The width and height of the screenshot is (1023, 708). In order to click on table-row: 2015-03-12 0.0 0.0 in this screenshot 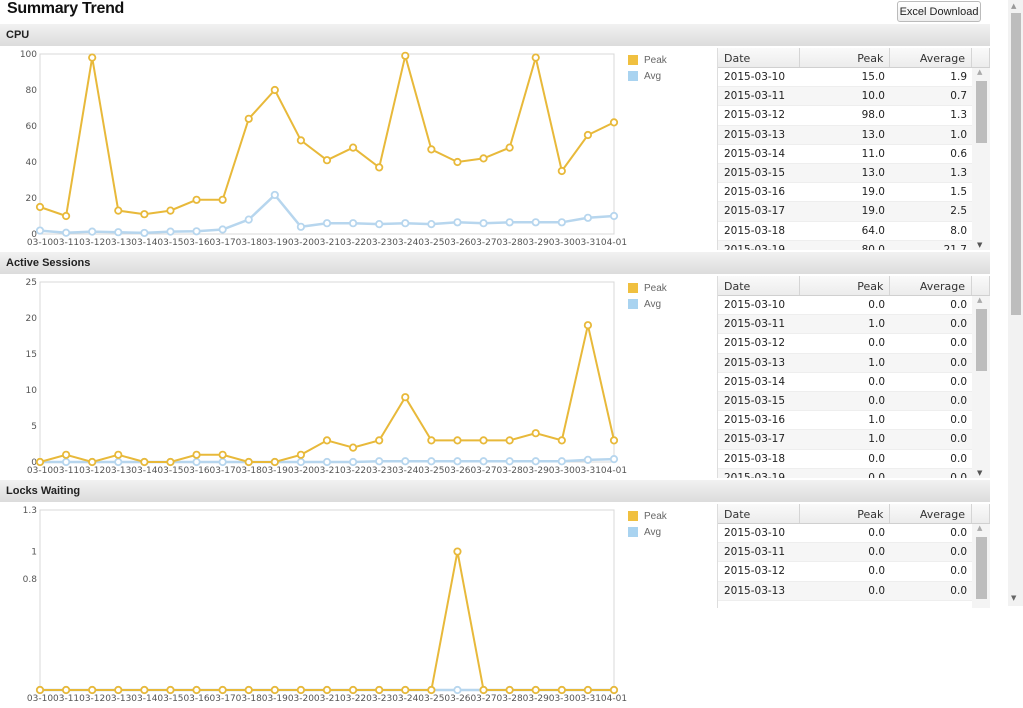, I will do `click(845, 344)`.